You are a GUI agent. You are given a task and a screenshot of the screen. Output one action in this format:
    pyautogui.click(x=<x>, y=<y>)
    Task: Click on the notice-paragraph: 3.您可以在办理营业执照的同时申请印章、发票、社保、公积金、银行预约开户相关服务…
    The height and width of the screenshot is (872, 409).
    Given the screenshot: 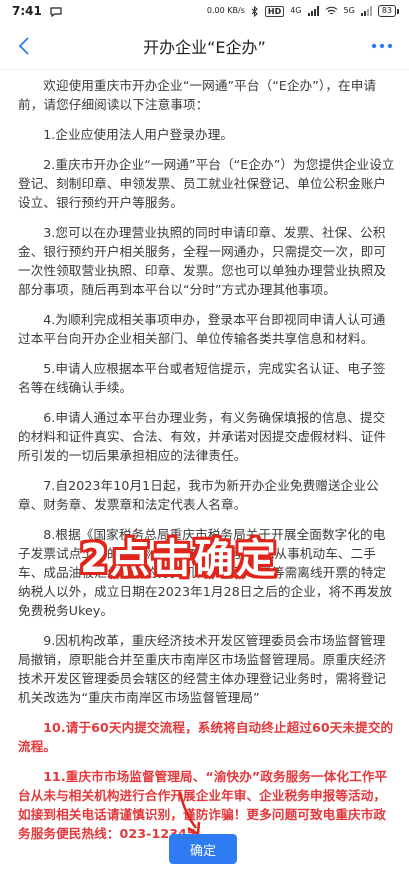 What is the action you would take?
    pyautogui.click(x=202, y=261)
    